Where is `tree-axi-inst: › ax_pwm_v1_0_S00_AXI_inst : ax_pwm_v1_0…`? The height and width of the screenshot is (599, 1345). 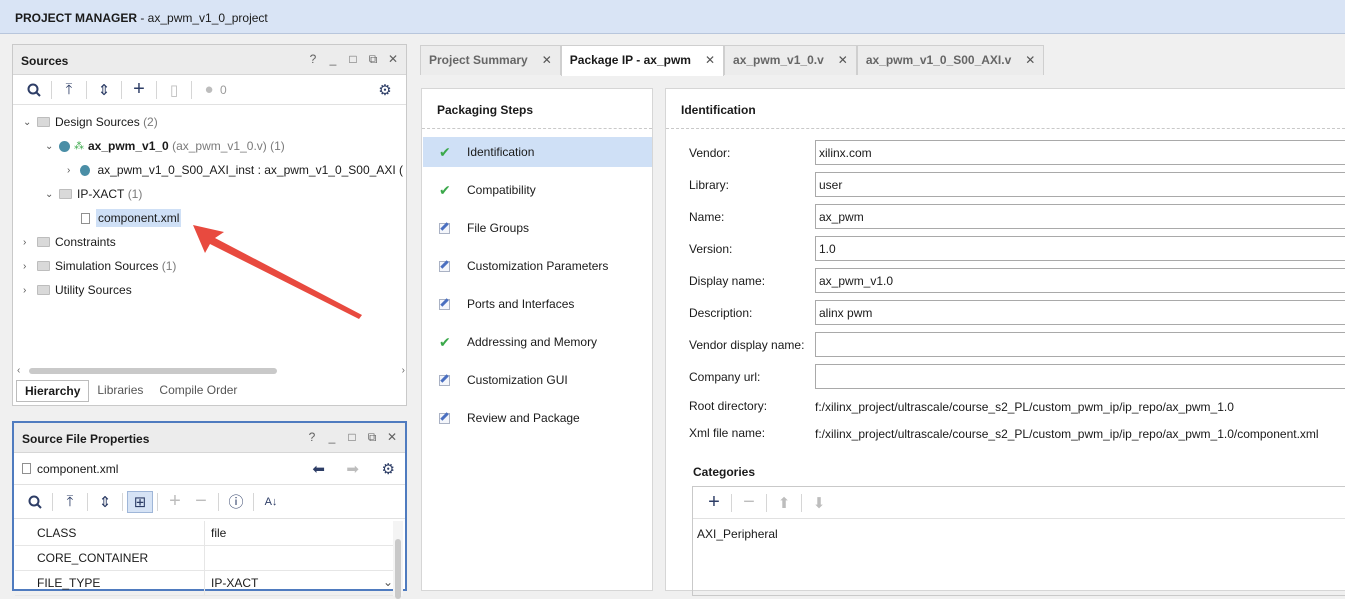
tree-axi-inst: › ax_pwm_v1_0_S00_AXI_inst : ax_pwm_v1_0… is located at coordinates (235, 170).